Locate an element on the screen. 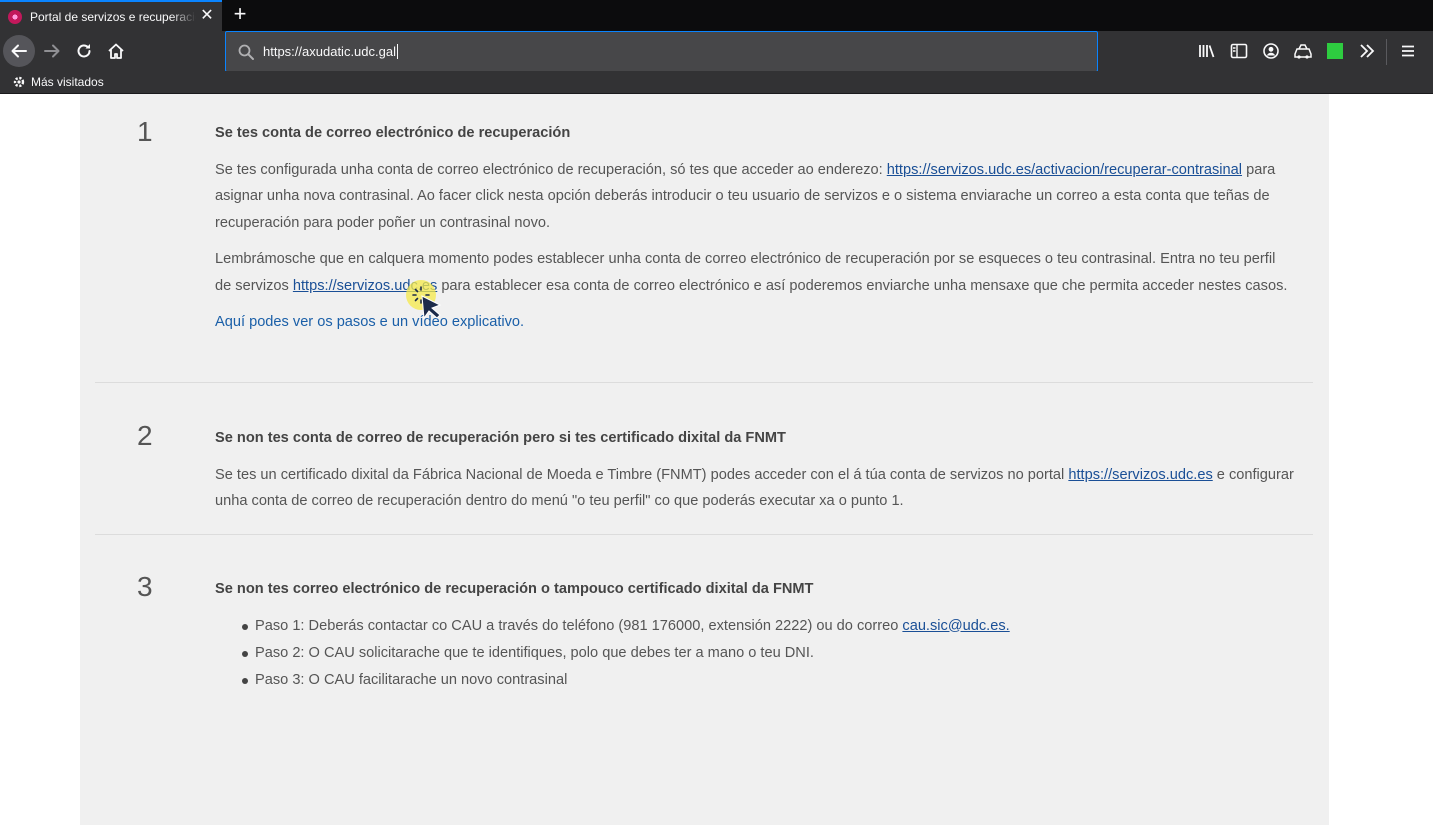 This screenshot has width=1433, height=825. servizos-link: https://servizos.udc.es is located at coordinates (1140, 475).